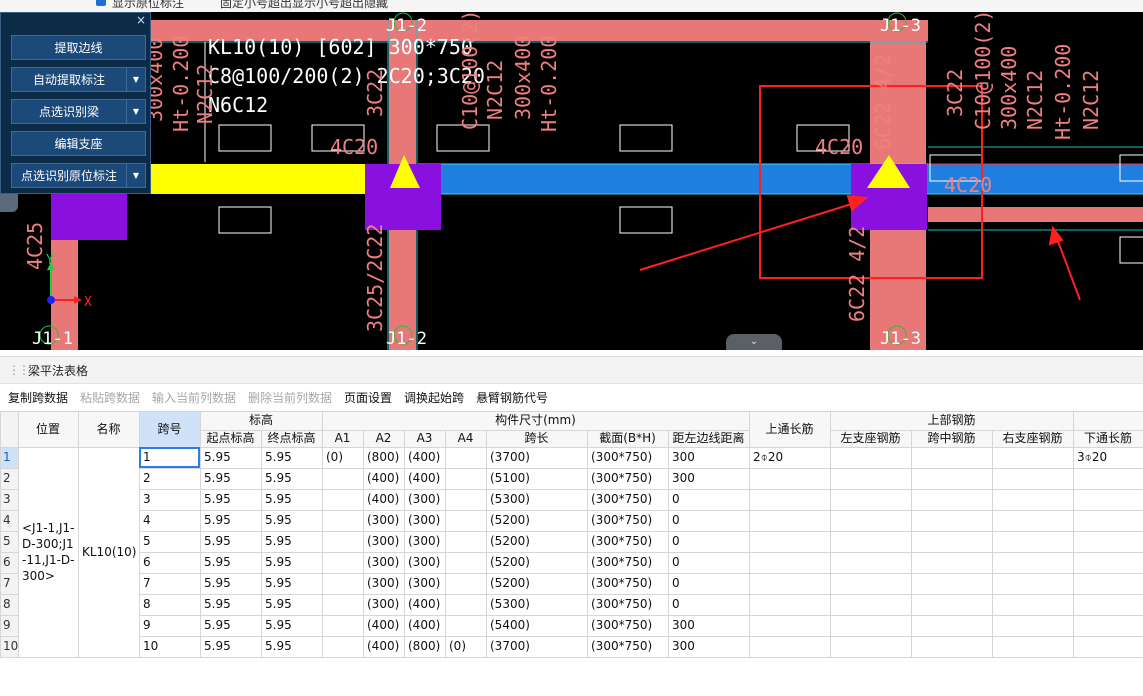  What do you see at coordinates (141, 20) in the screenshot?
I see `close-icon: ×` at bounding box center [141, 20].